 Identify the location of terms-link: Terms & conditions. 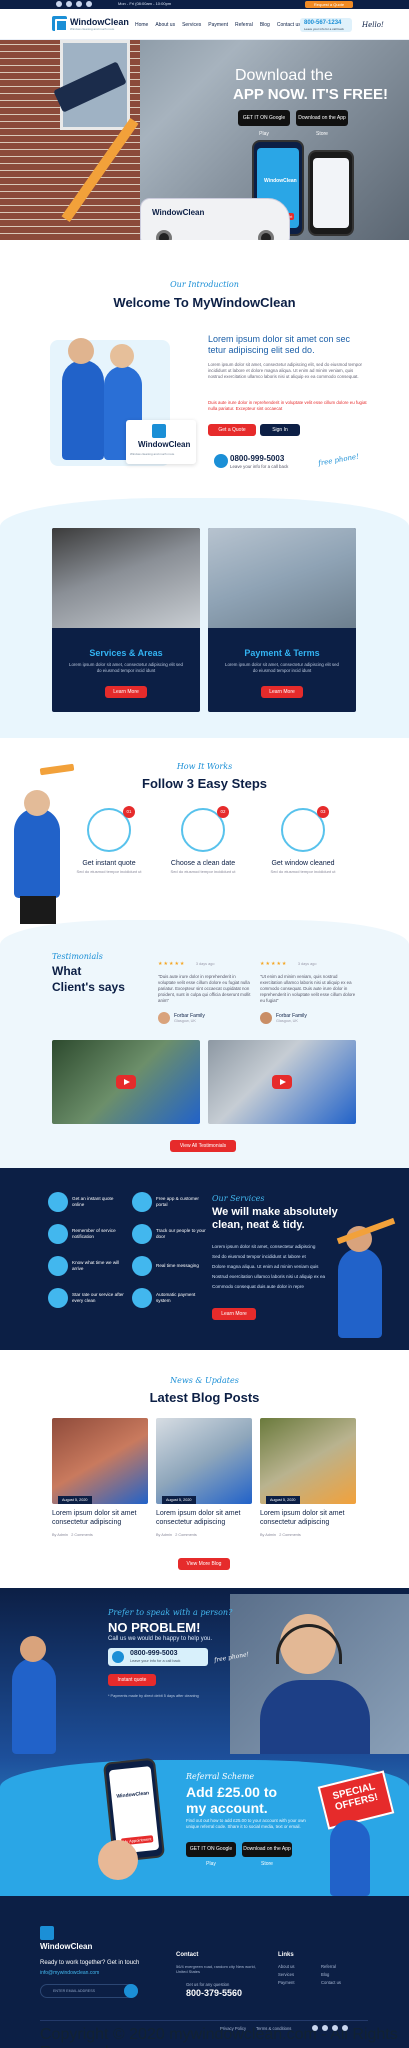
(273, 2028).